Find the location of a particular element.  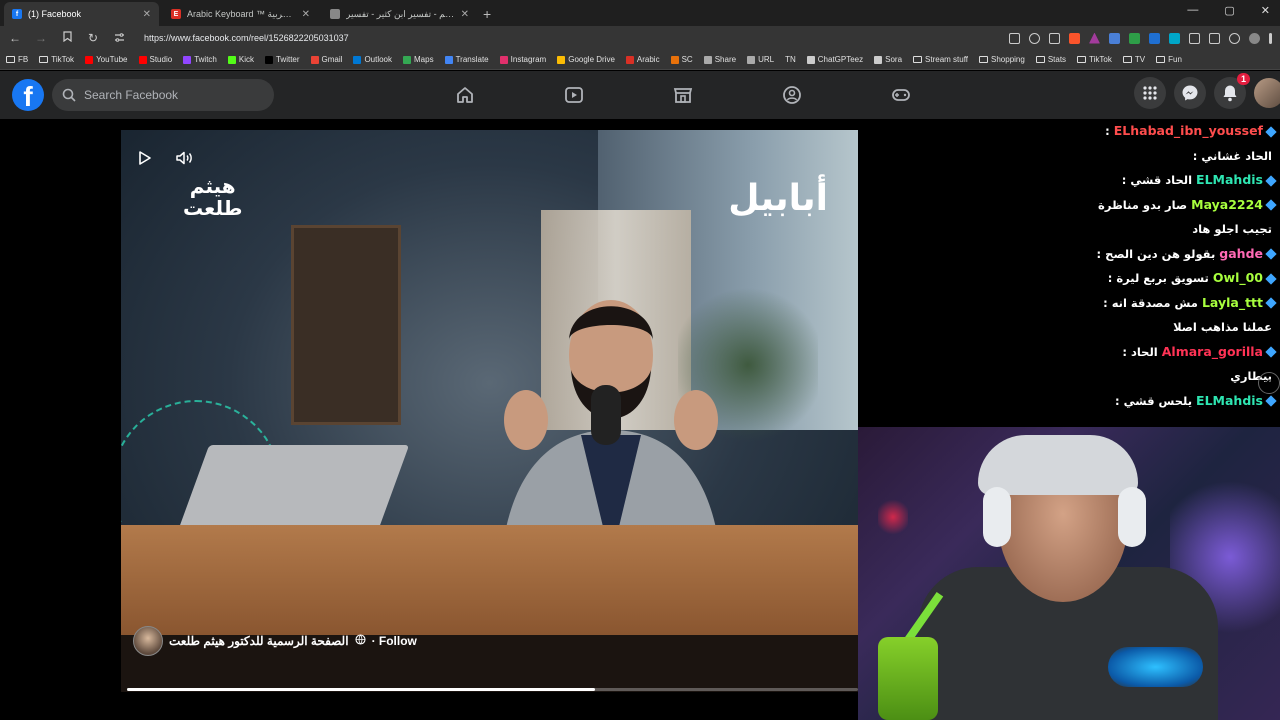

chat-username: gahde is located at coordinates (1241, 253).